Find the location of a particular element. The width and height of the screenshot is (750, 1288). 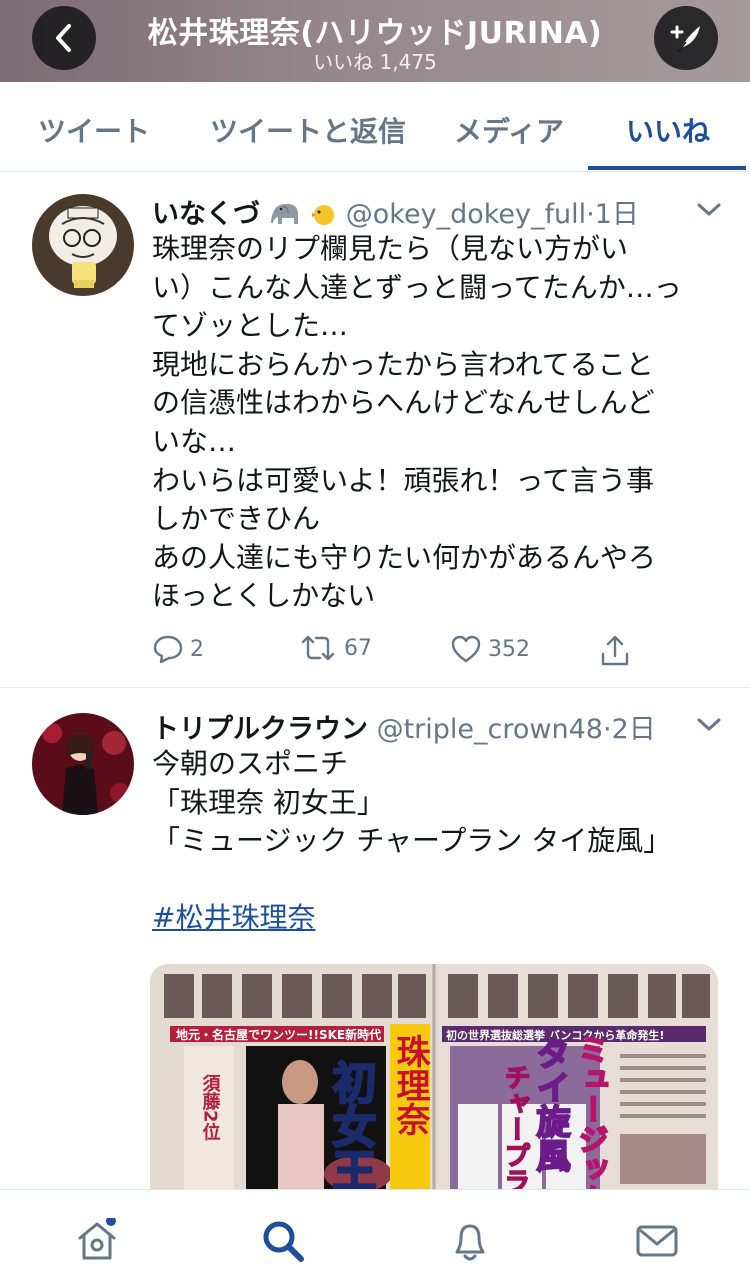

nav-search is located at coordinates (283, 1241).